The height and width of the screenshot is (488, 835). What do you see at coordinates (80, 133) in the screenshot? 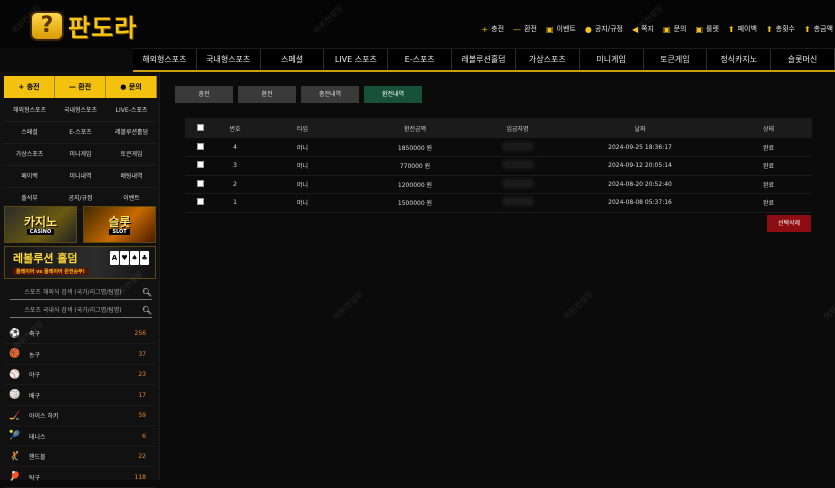
I see `quick-menu-item: E-스포츠` at bounding box center [80, 133].